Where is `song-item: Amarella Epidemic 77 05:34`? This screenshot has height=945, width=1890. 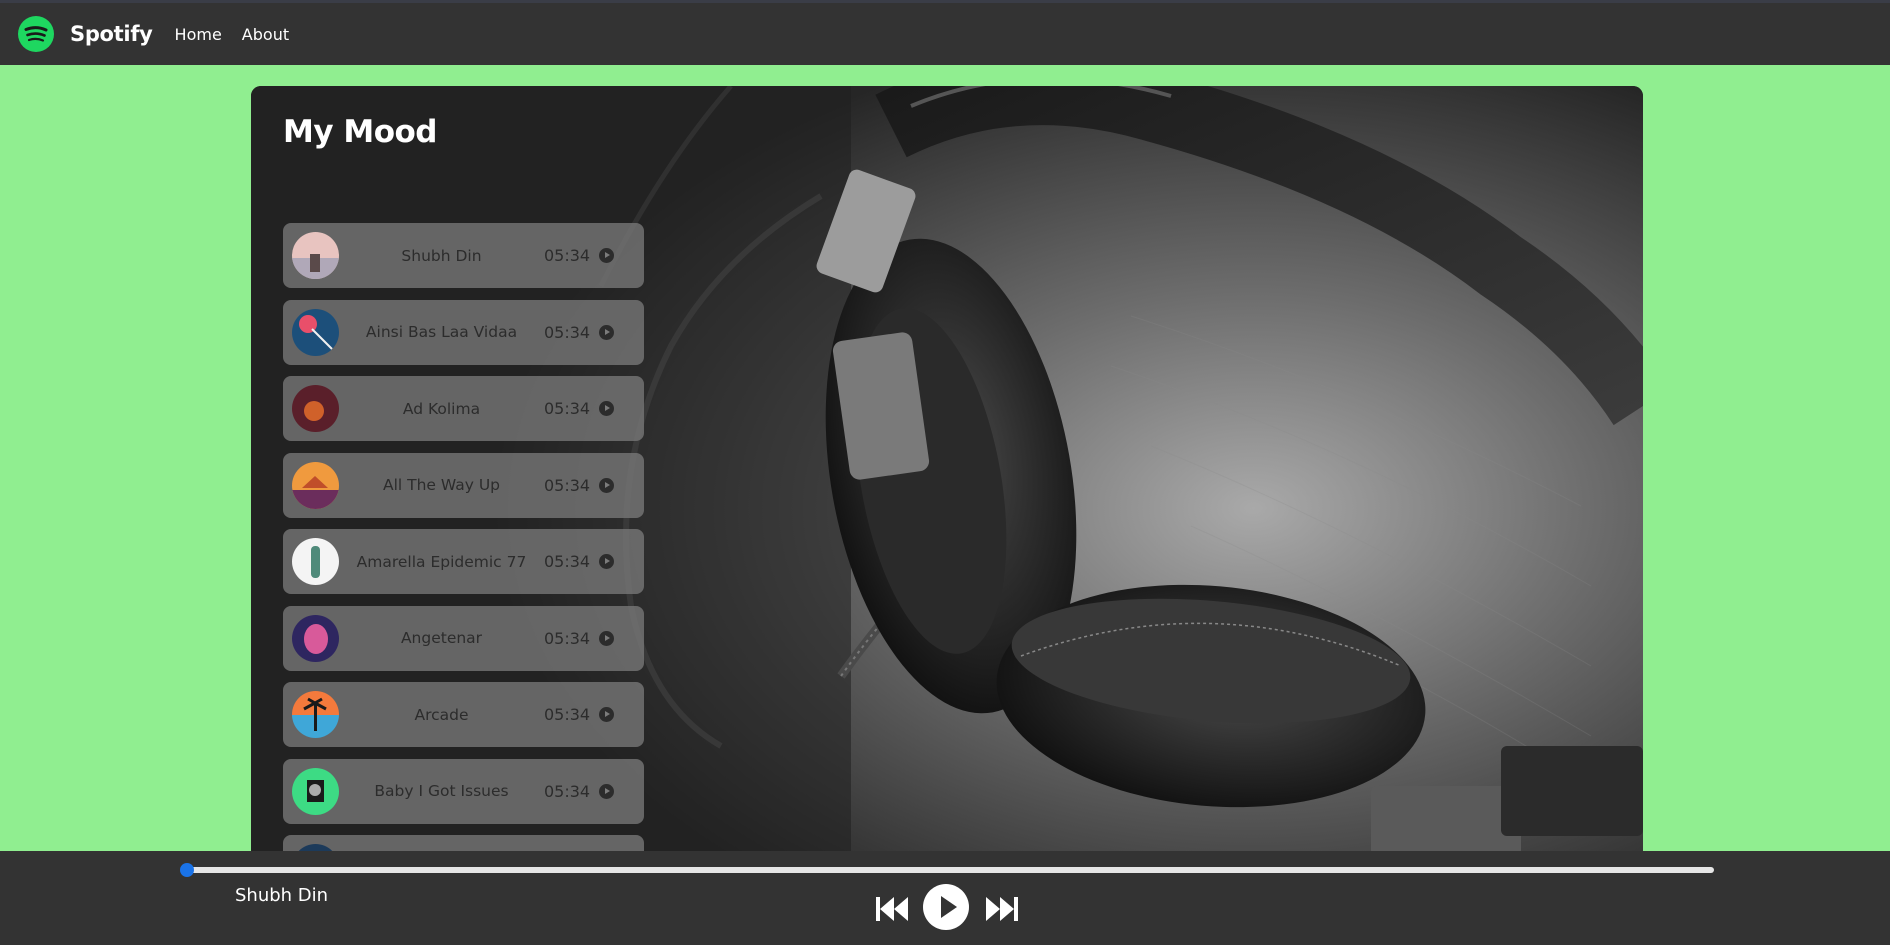 song-item: Amarella Epidemic 77 05:34 is located at coordinates (463, 561).